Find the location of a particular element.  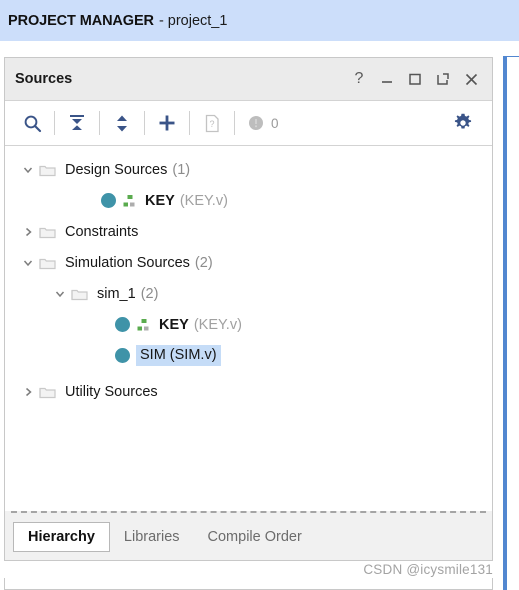

adjacent-panel-edge is located at coordinates (511, 318).